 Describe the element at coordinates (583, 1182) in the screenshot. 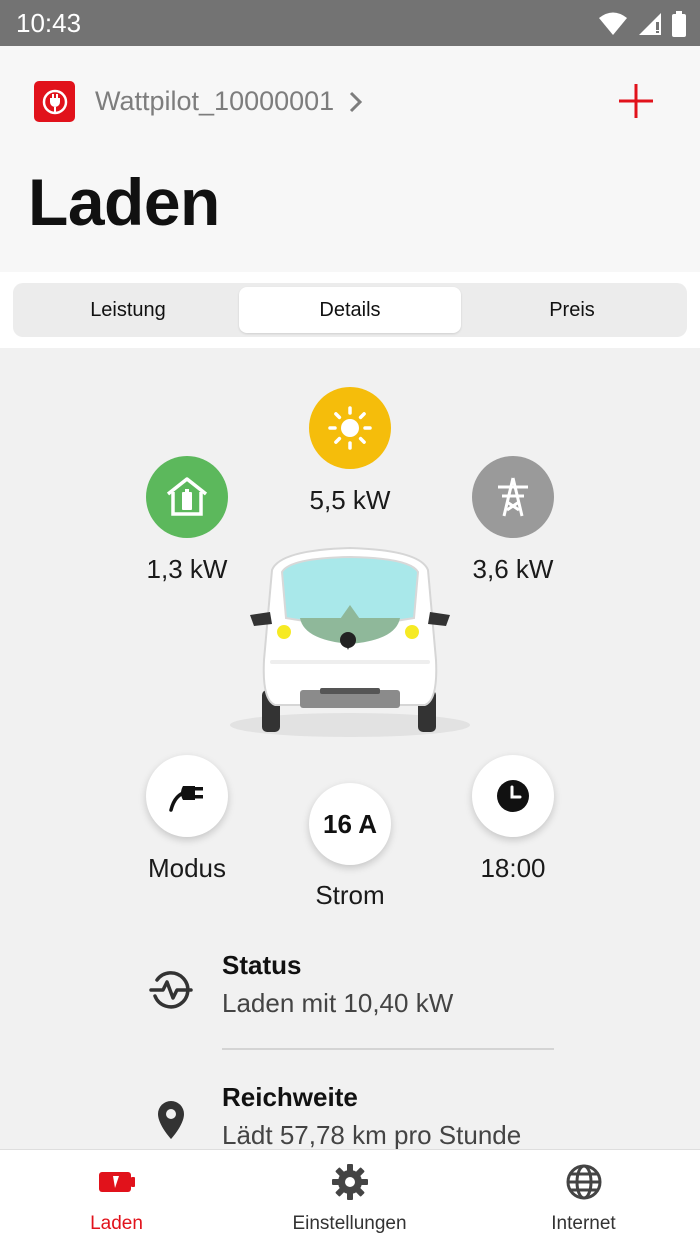

I see `globe-icon` at that location.